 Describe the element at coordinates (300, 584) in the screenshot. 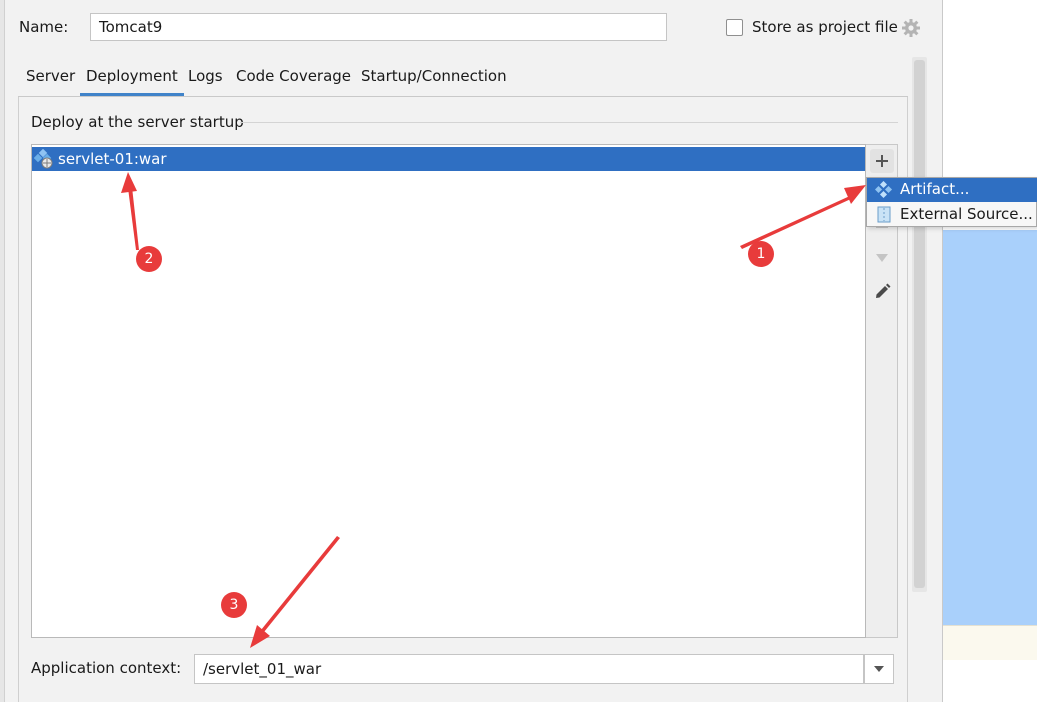

I see `arrow-3-shaft` at that location.